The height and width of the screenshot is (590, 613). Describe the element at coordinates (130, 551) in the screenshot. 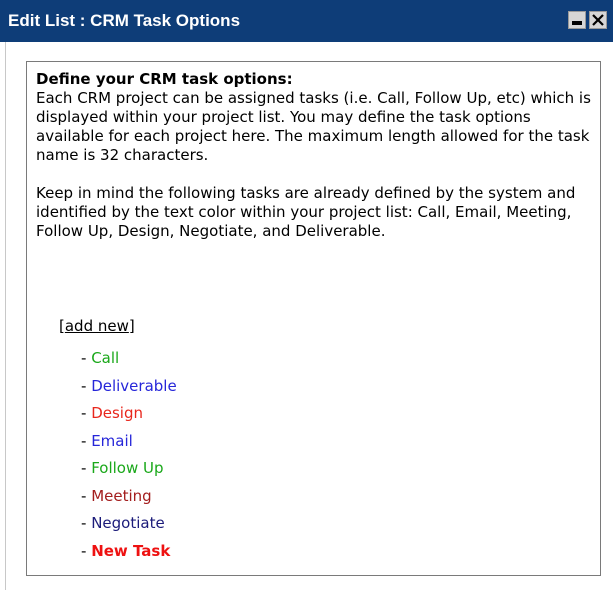

I see `task-item-label: New Task` at that location.